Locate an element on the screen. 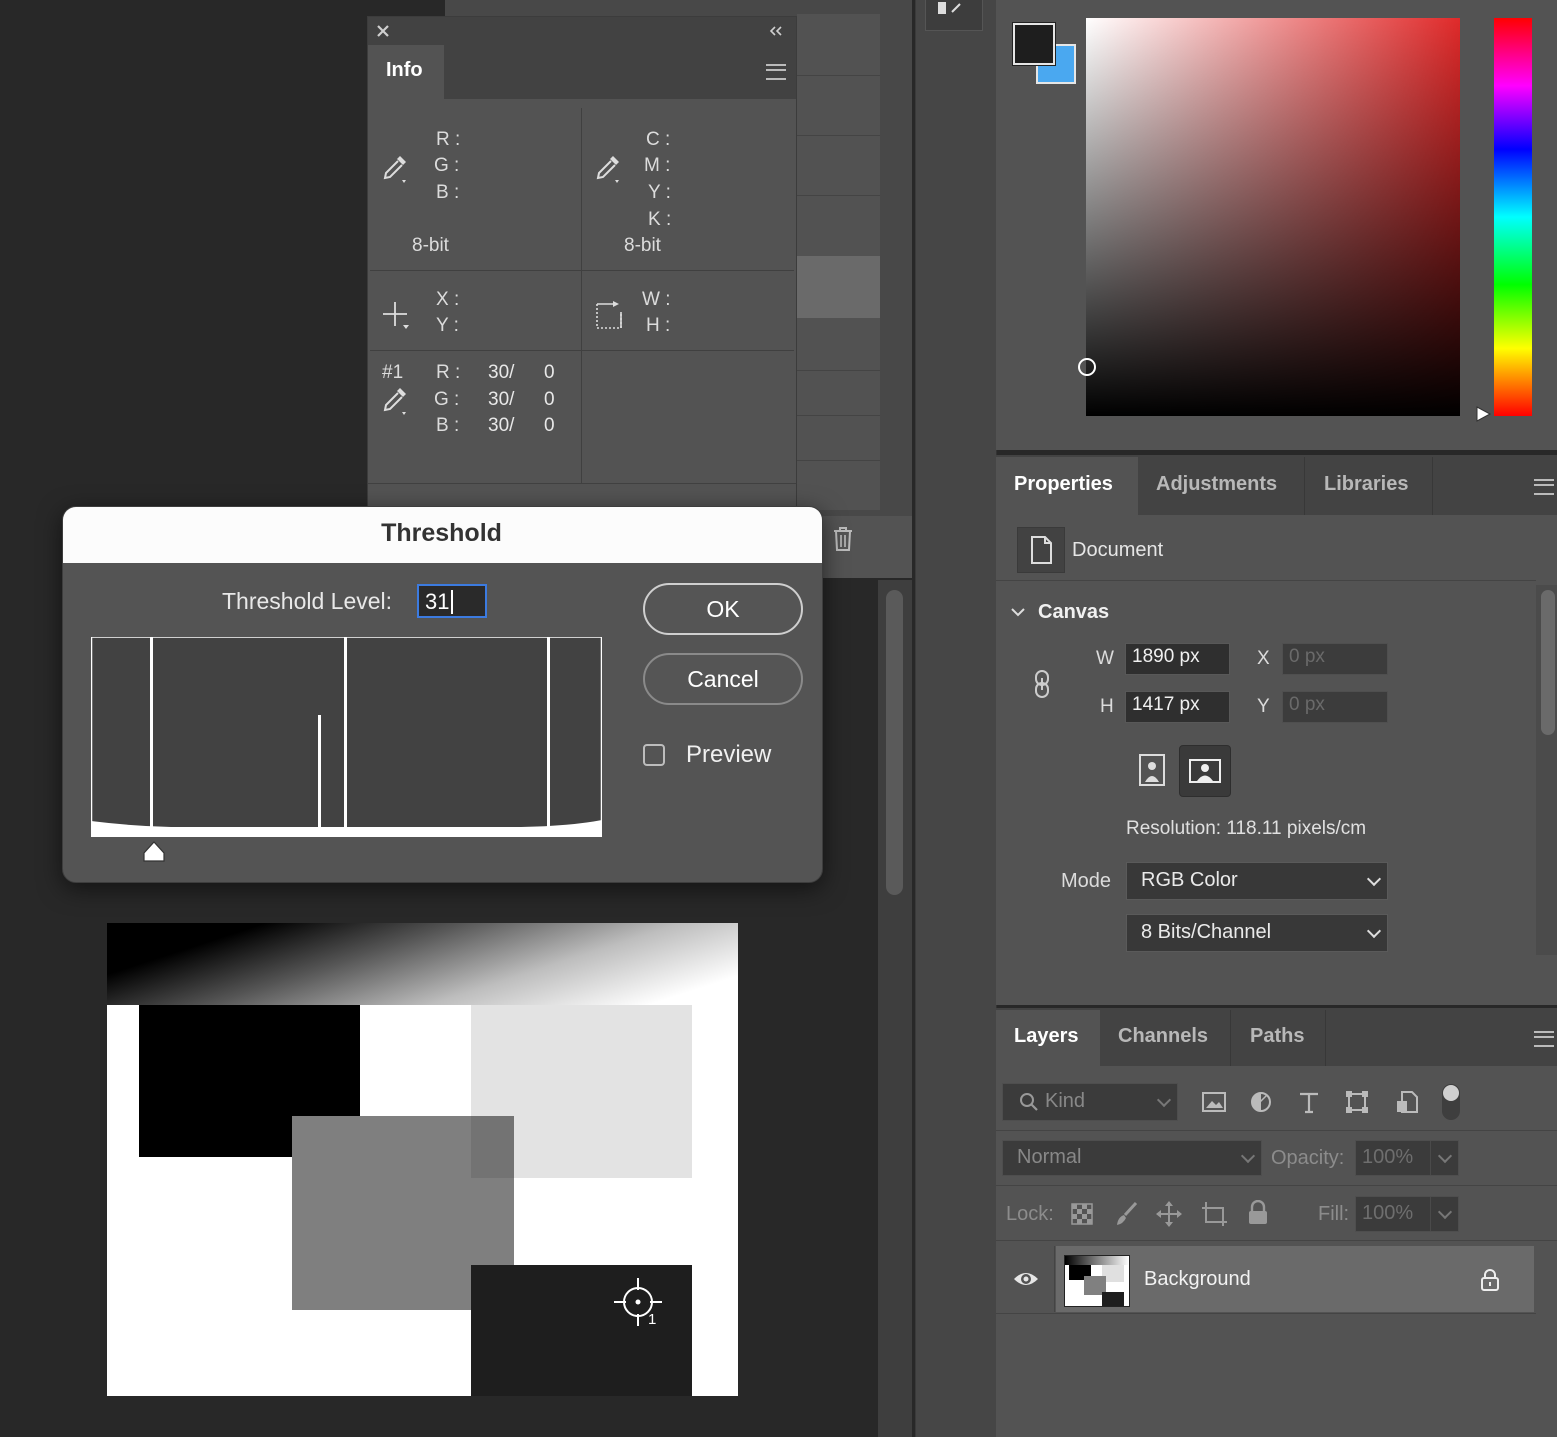  preview-checkbox is located at coordinates (654, 755).